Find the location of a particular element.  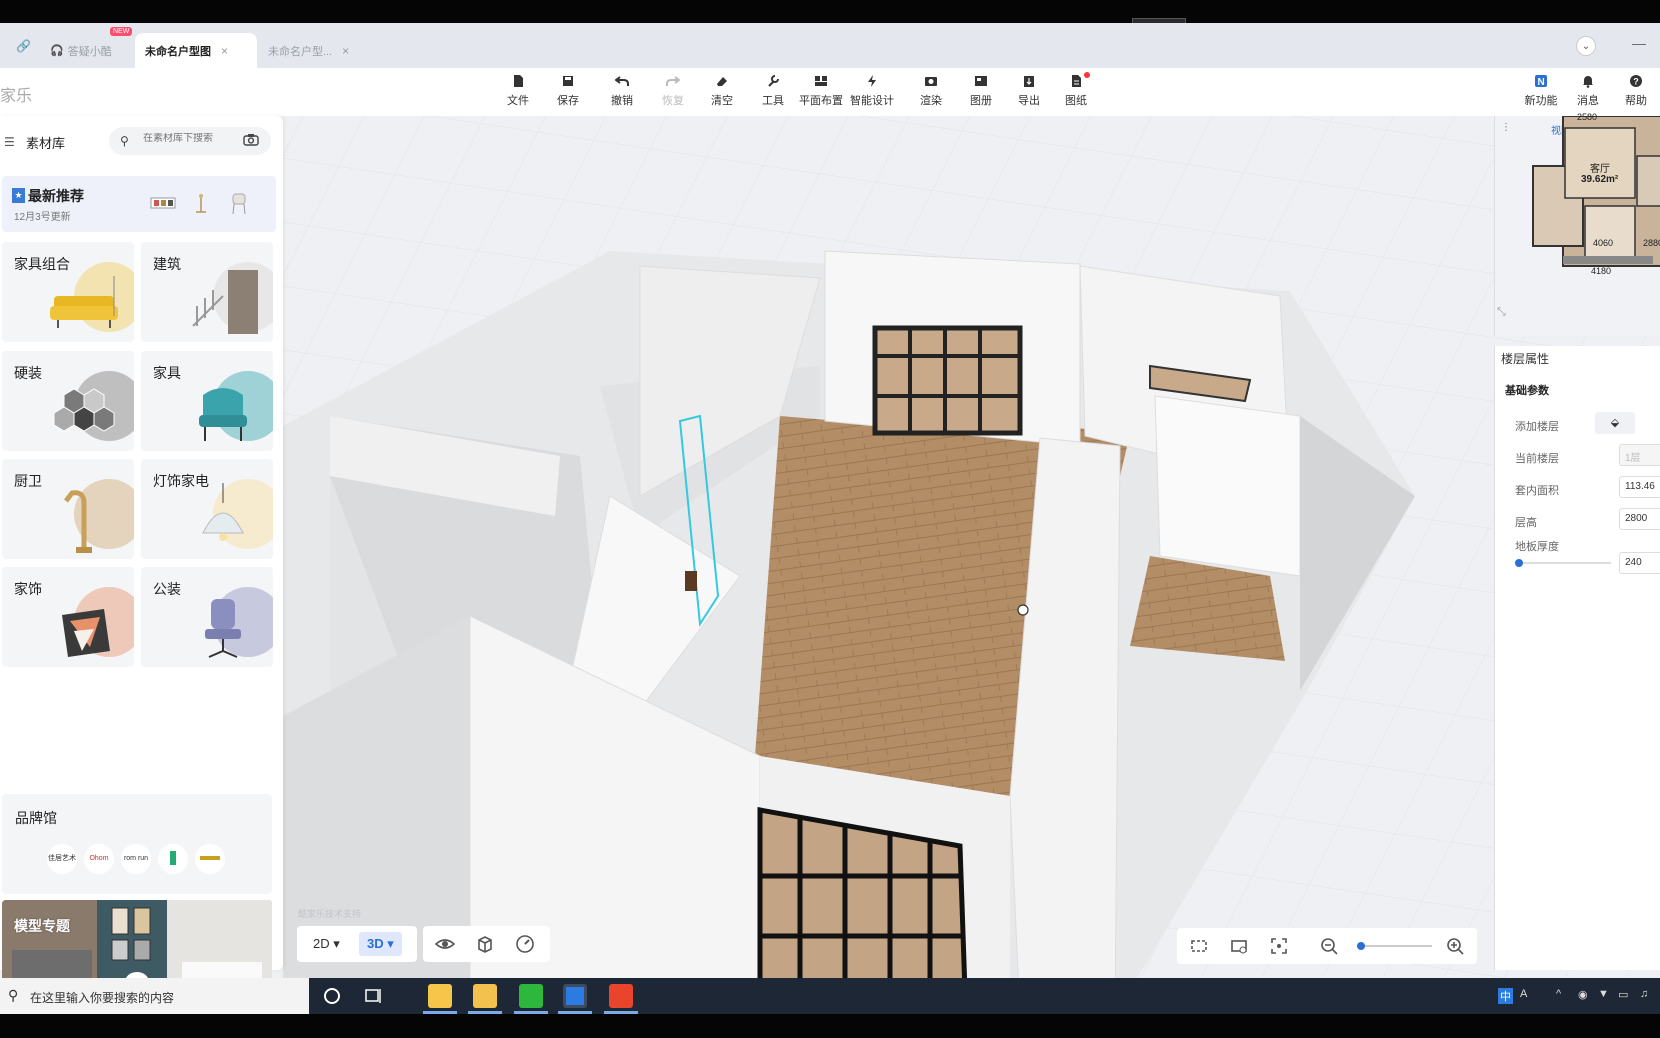

toolbar-eraser-button: 清空 is located at coordinates (722, 91).